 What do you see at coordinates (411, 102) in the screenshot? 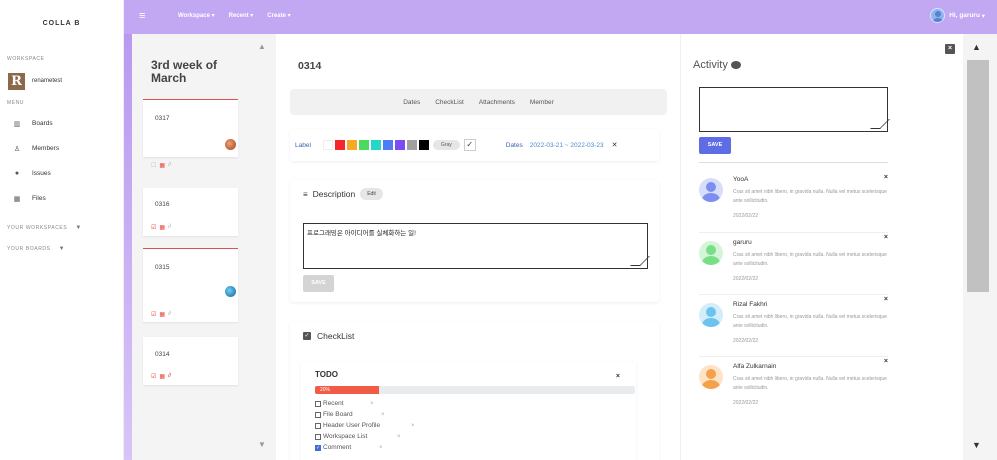
I see `tab-dates: Dates` at bounding box center [411, 102].